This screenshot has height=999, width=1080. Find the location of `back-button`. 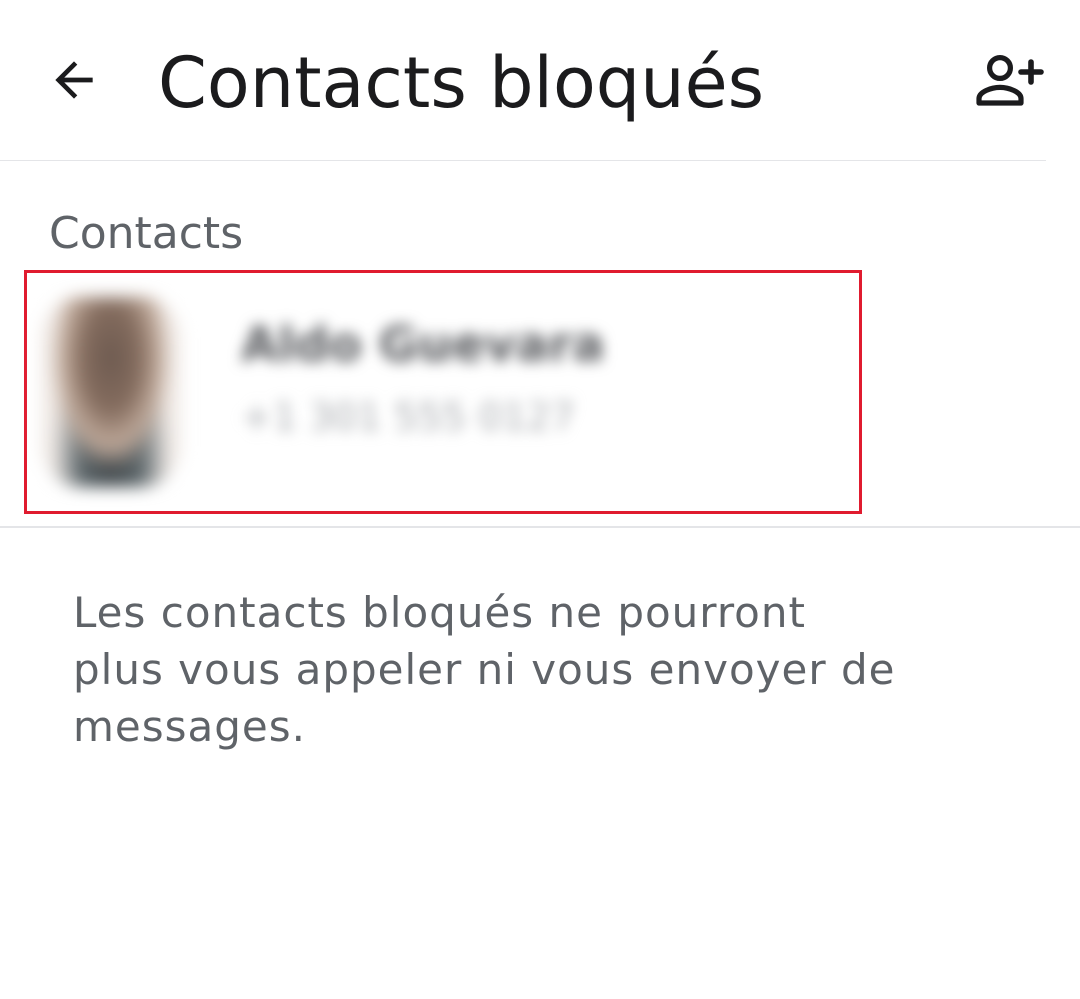

back-button is located at coordinates (74, 80).